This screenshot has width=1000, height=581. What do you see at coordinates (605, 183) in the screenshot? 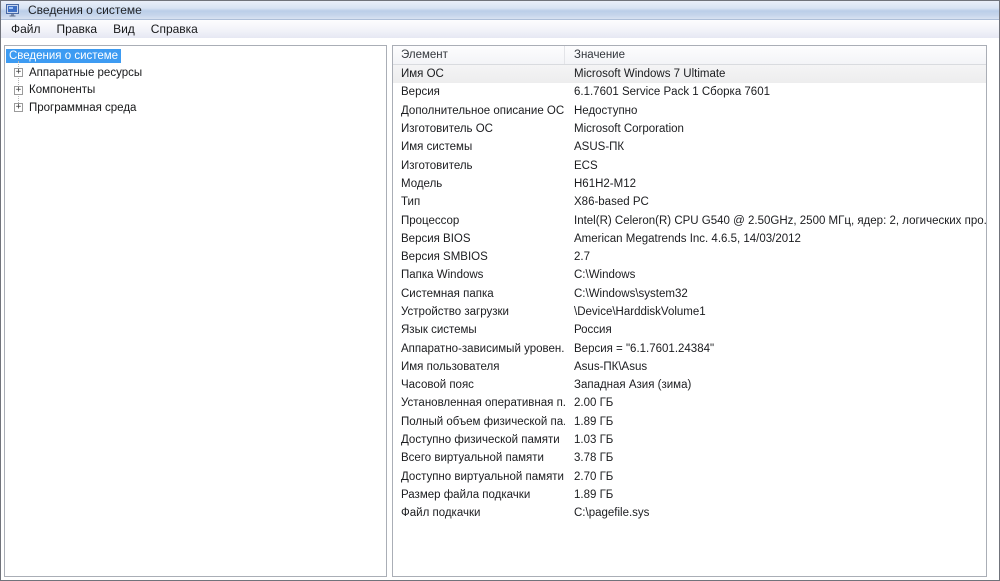
I see `value-cell: H61H2-M12` at bounding box center [605, 183].